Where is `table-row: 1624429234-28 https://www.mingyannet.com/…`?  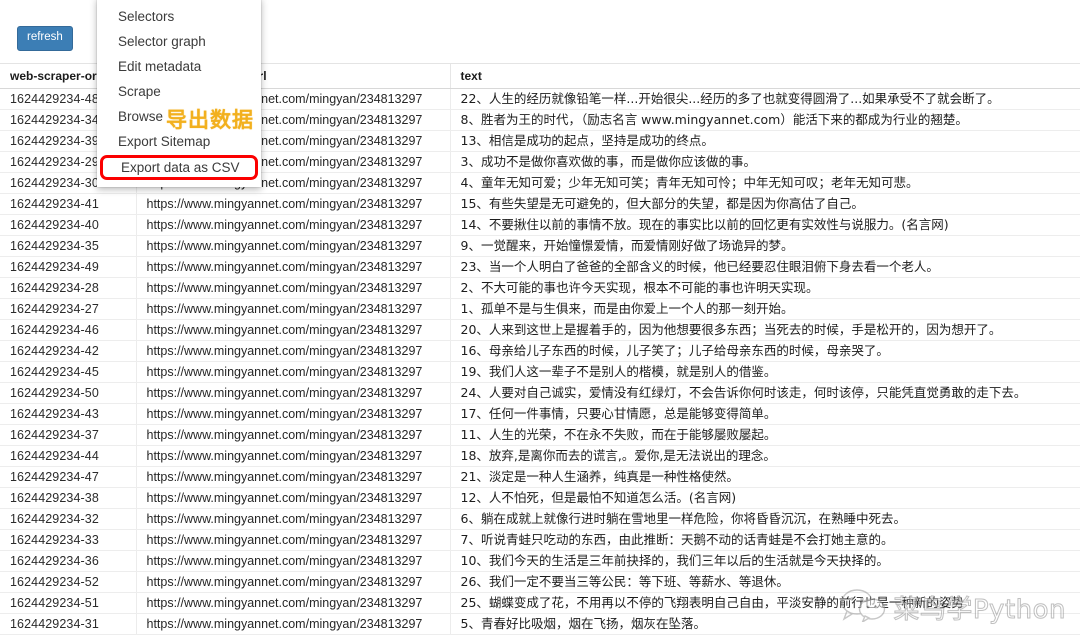
table-row: 1624429234-28 https://www.mingyannet.com/… is located at coordinates (540, 288).